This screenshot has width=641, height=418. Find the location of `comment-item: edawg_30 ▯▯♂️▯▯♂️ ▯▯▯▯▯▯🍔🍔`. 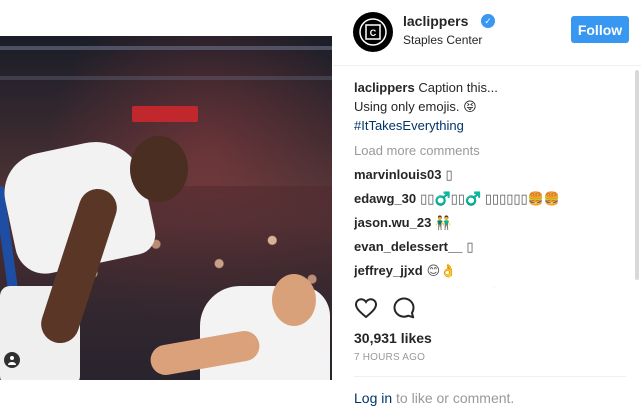

comment-item: edawg_30 ▯▯♂️▯▯♂️ ▯▯▯▯▯▯🍔🍔 is located at coordinates (490, 198).